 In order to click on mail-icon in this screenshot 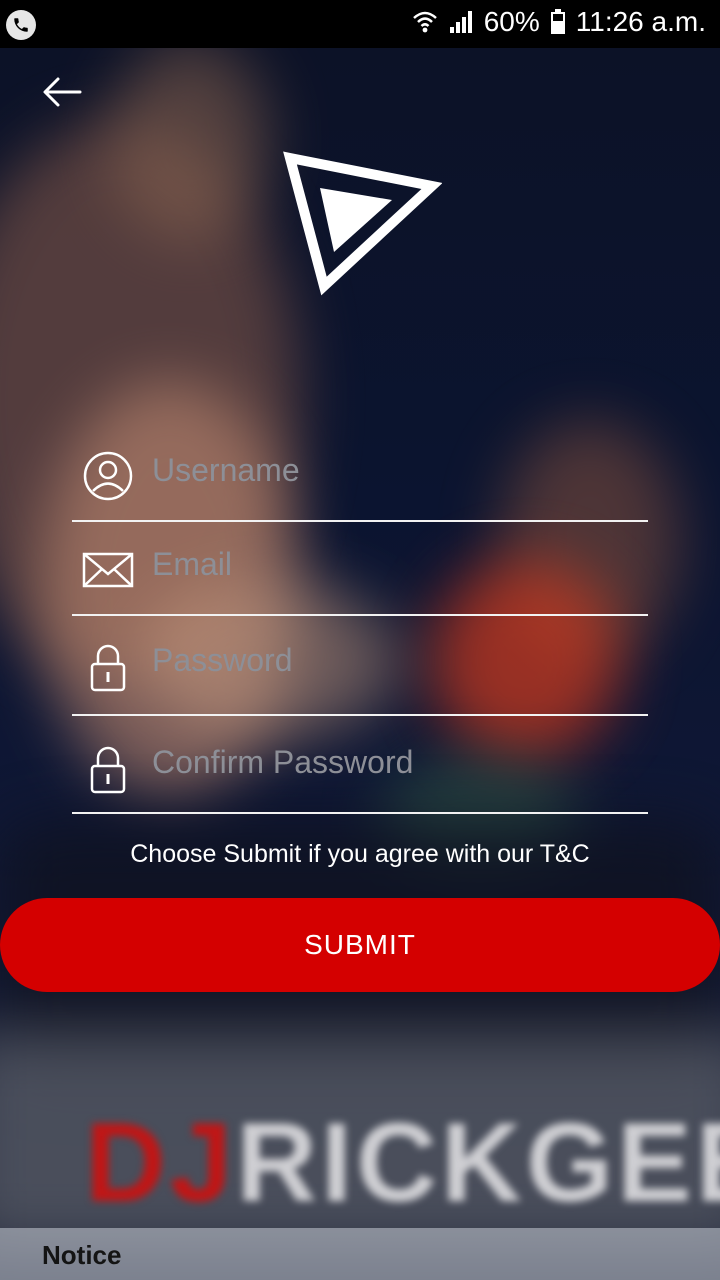, I will do `click(108, 570)`.